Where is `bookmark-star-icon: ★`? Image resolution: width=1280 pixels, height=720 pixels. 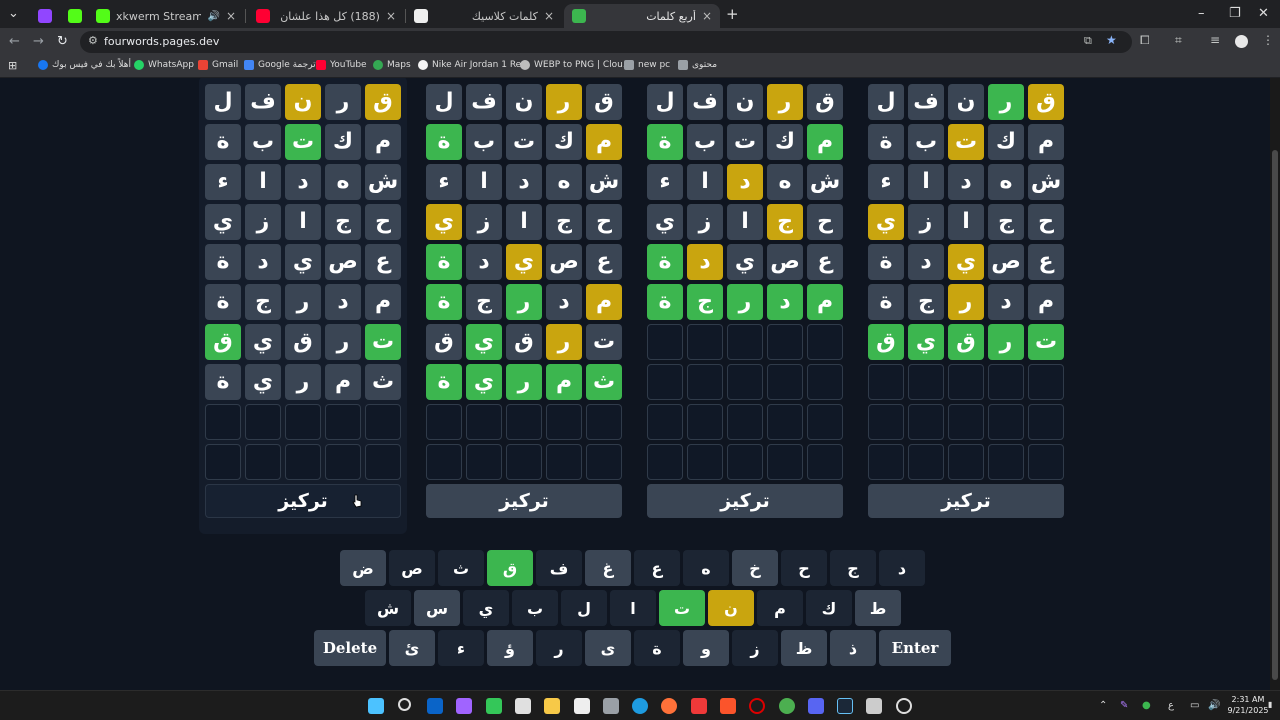 bookmark-star-icon: ★ is located at coordinates (1111, 40).